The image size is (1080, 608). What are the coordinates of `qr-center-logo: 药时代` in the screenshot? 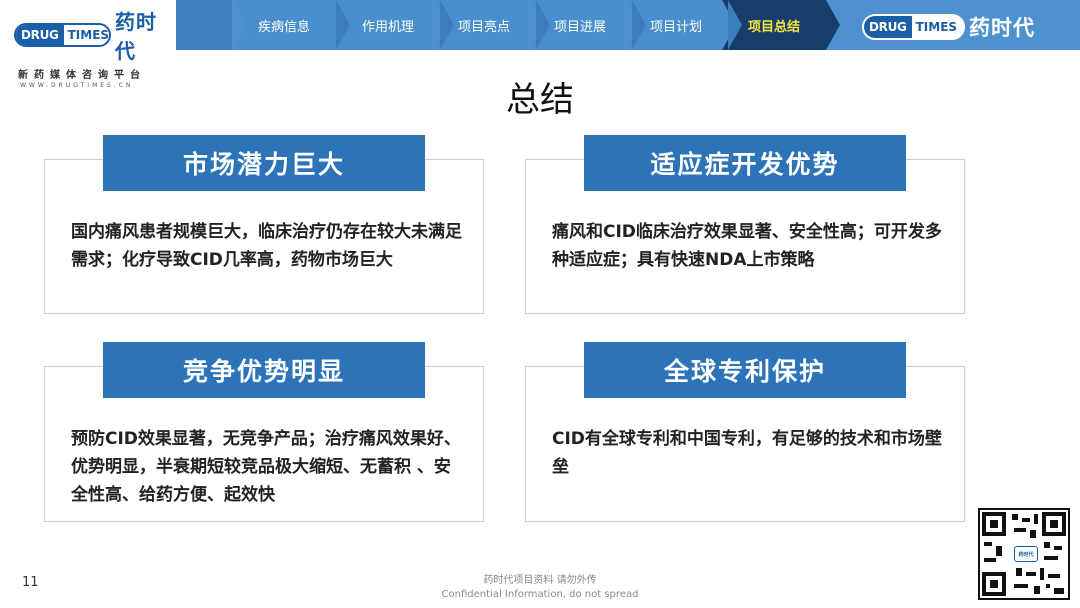 It's located at (1026, 554).